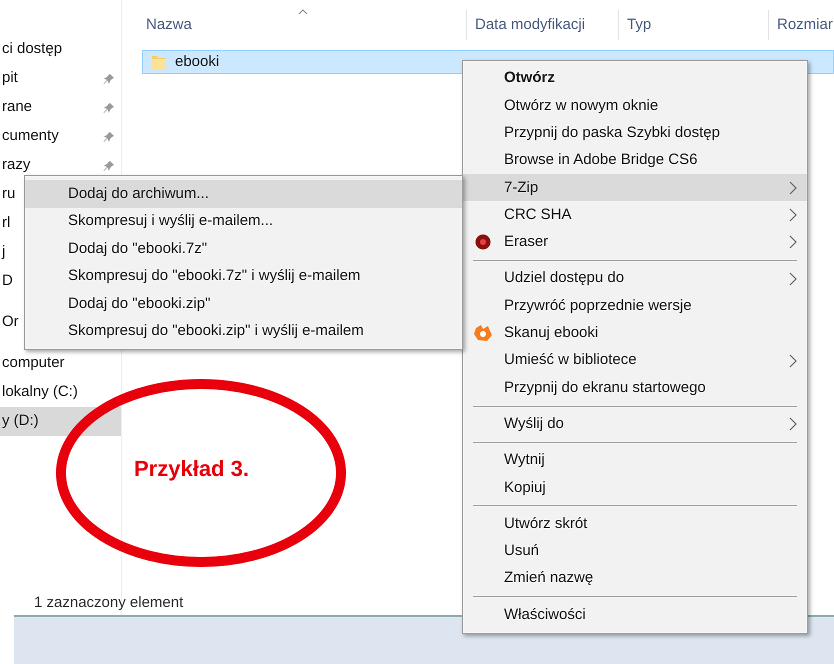  What do you see at coordinates (191, 469) in the screenshot?
I see `annotation-text: Przykład 3.` at bounding box center [191, 469].